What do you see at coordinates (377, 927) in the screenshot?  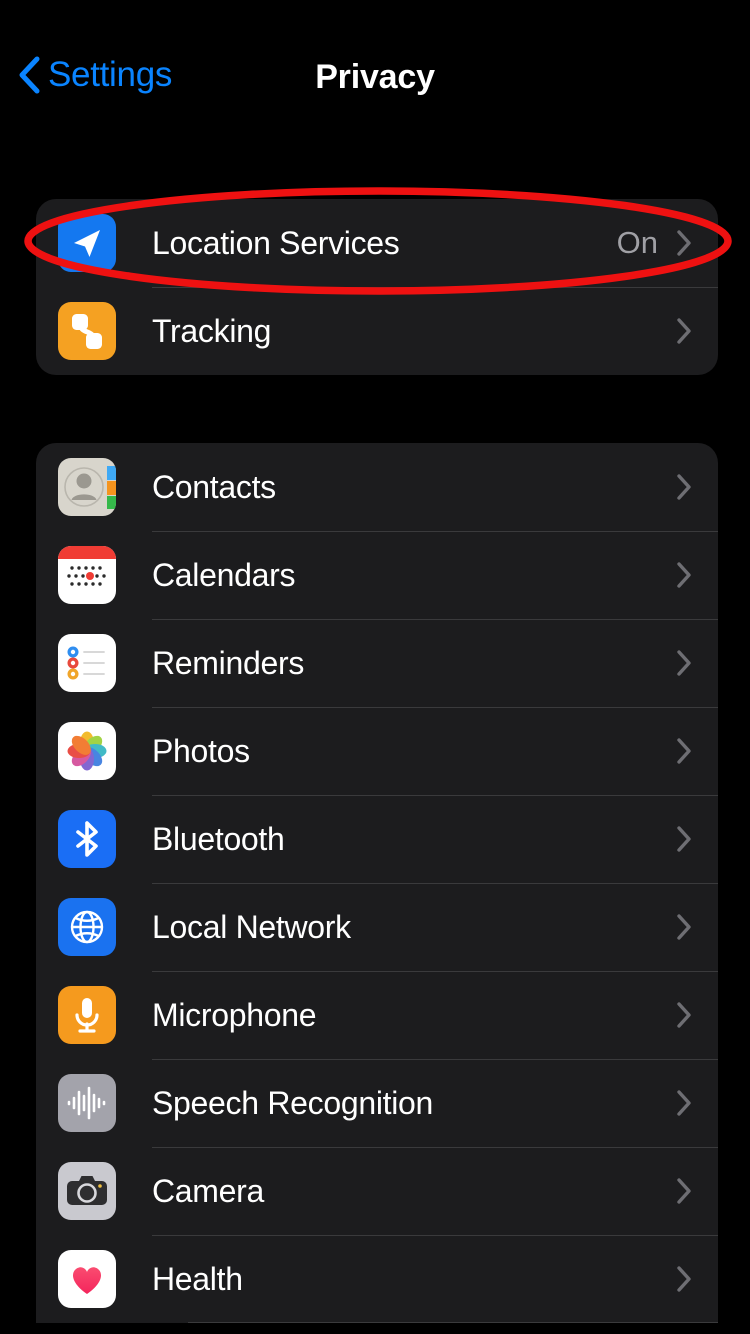 I see `row-local-network: Local Network` at bounding box center [377, 927].